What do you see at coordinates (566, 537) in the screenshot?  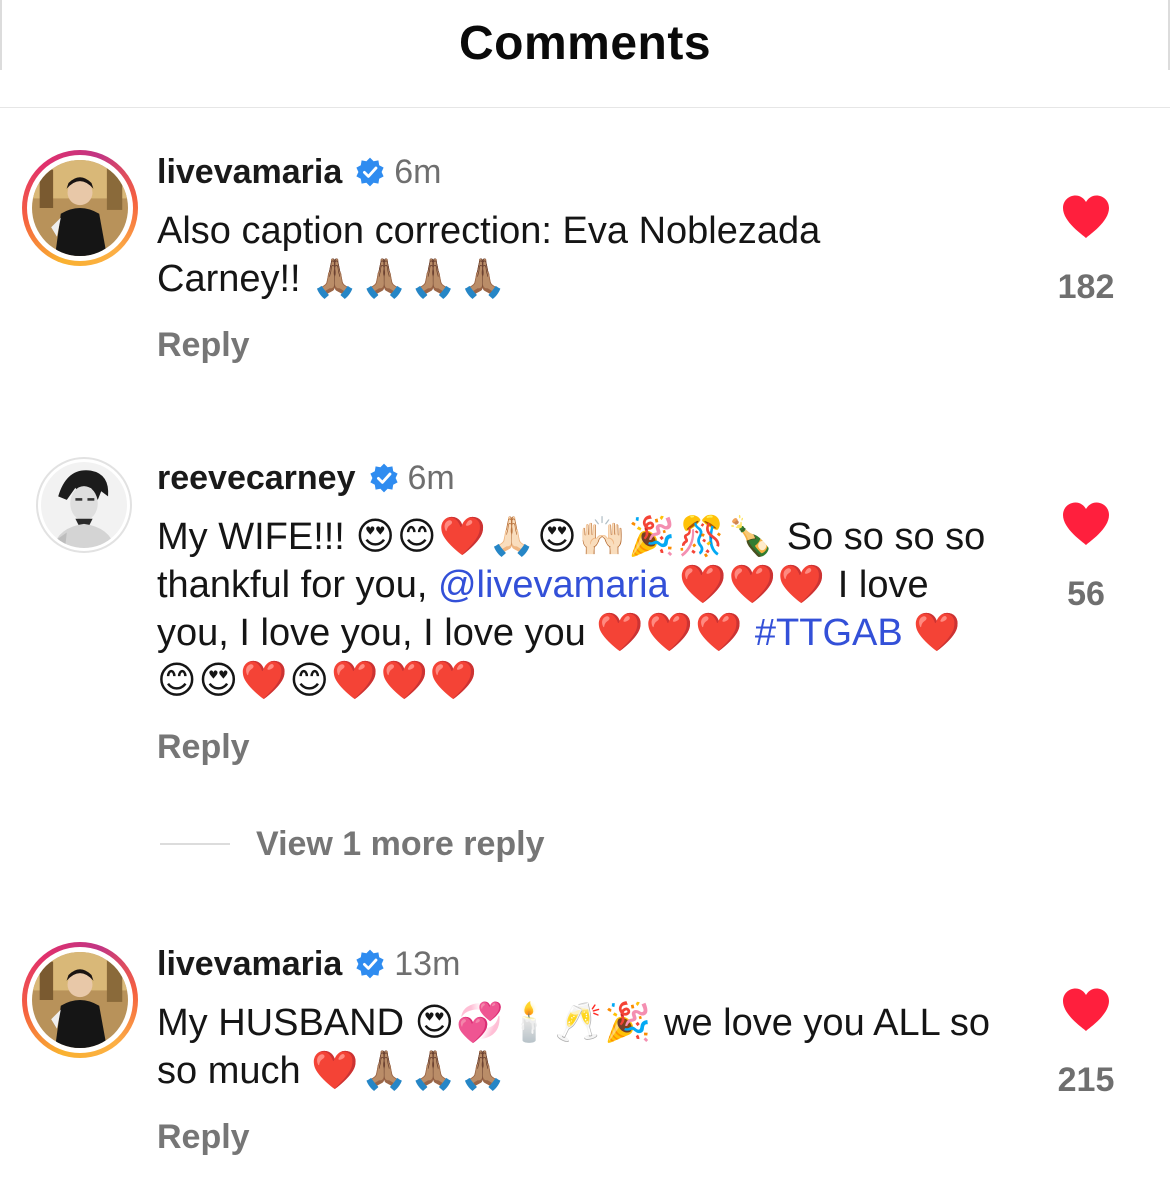 I see `comment-emojis: 😍😊❤️🙏🏻😍🙌🏻🎉🎊🍾` at bounding box center [566, 537].